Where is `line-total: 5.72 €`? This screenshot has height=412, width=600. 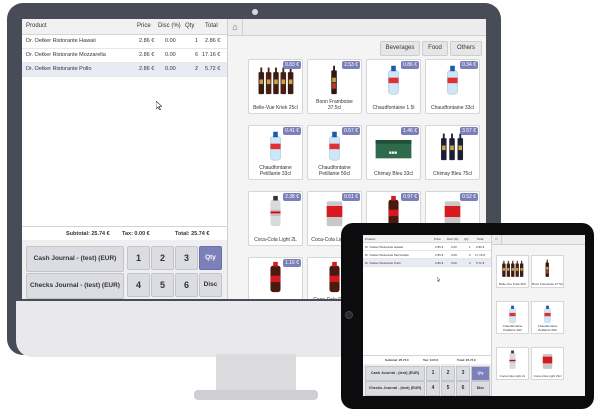 line-total: 5.72 € is located at coordinates (213, 69).